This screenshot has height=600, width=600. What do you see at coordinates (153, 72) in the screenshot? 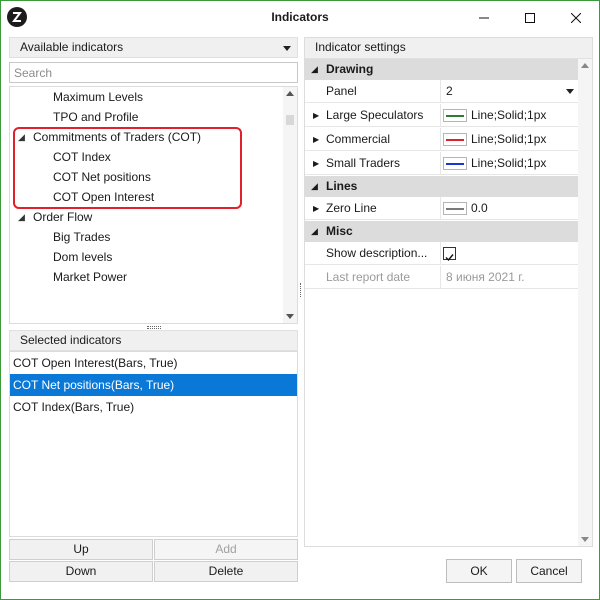
I see `search-input` at bounding box center [153, 72].